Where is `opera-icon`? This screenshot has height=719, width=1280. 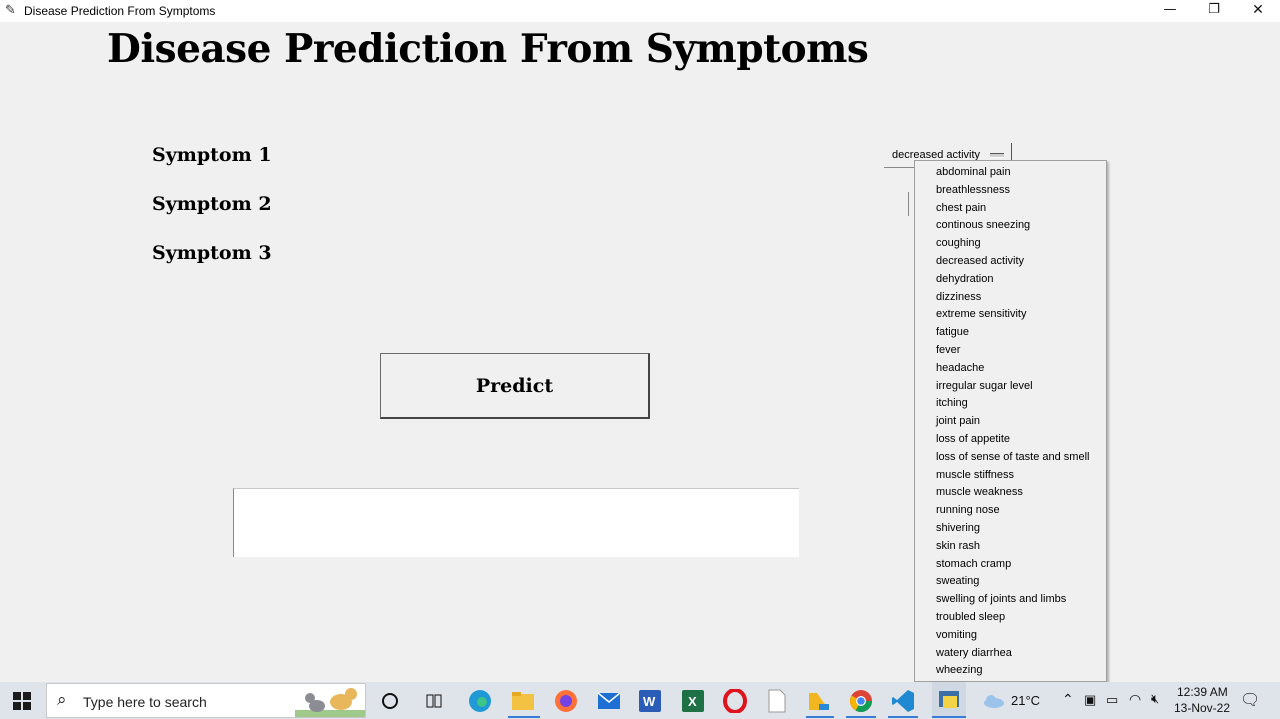
opera-icon is located at coordinates (735, 701).